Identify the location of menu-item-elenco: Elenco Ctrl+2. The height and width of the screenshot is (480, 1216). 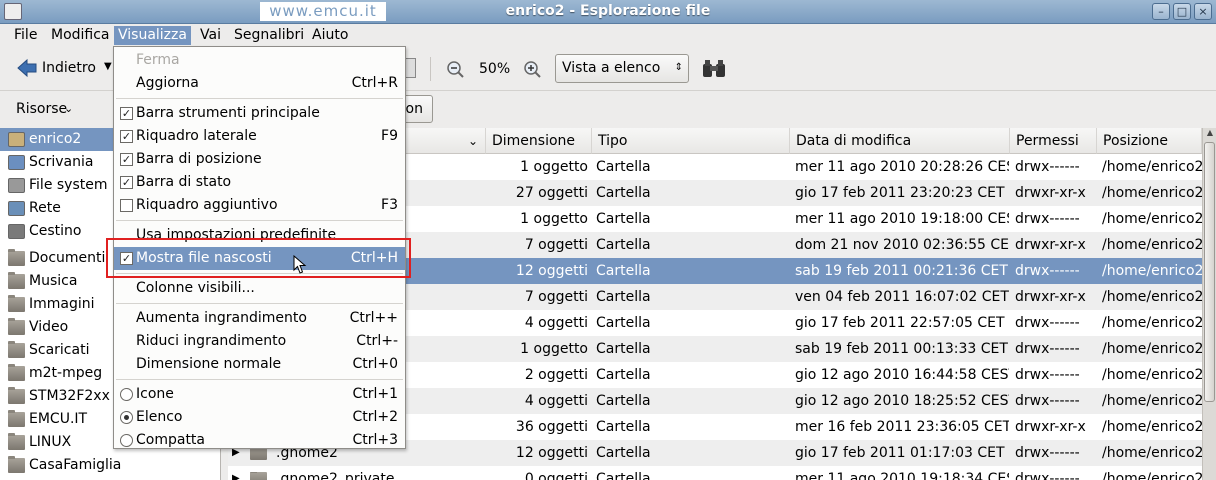
(259, 417).